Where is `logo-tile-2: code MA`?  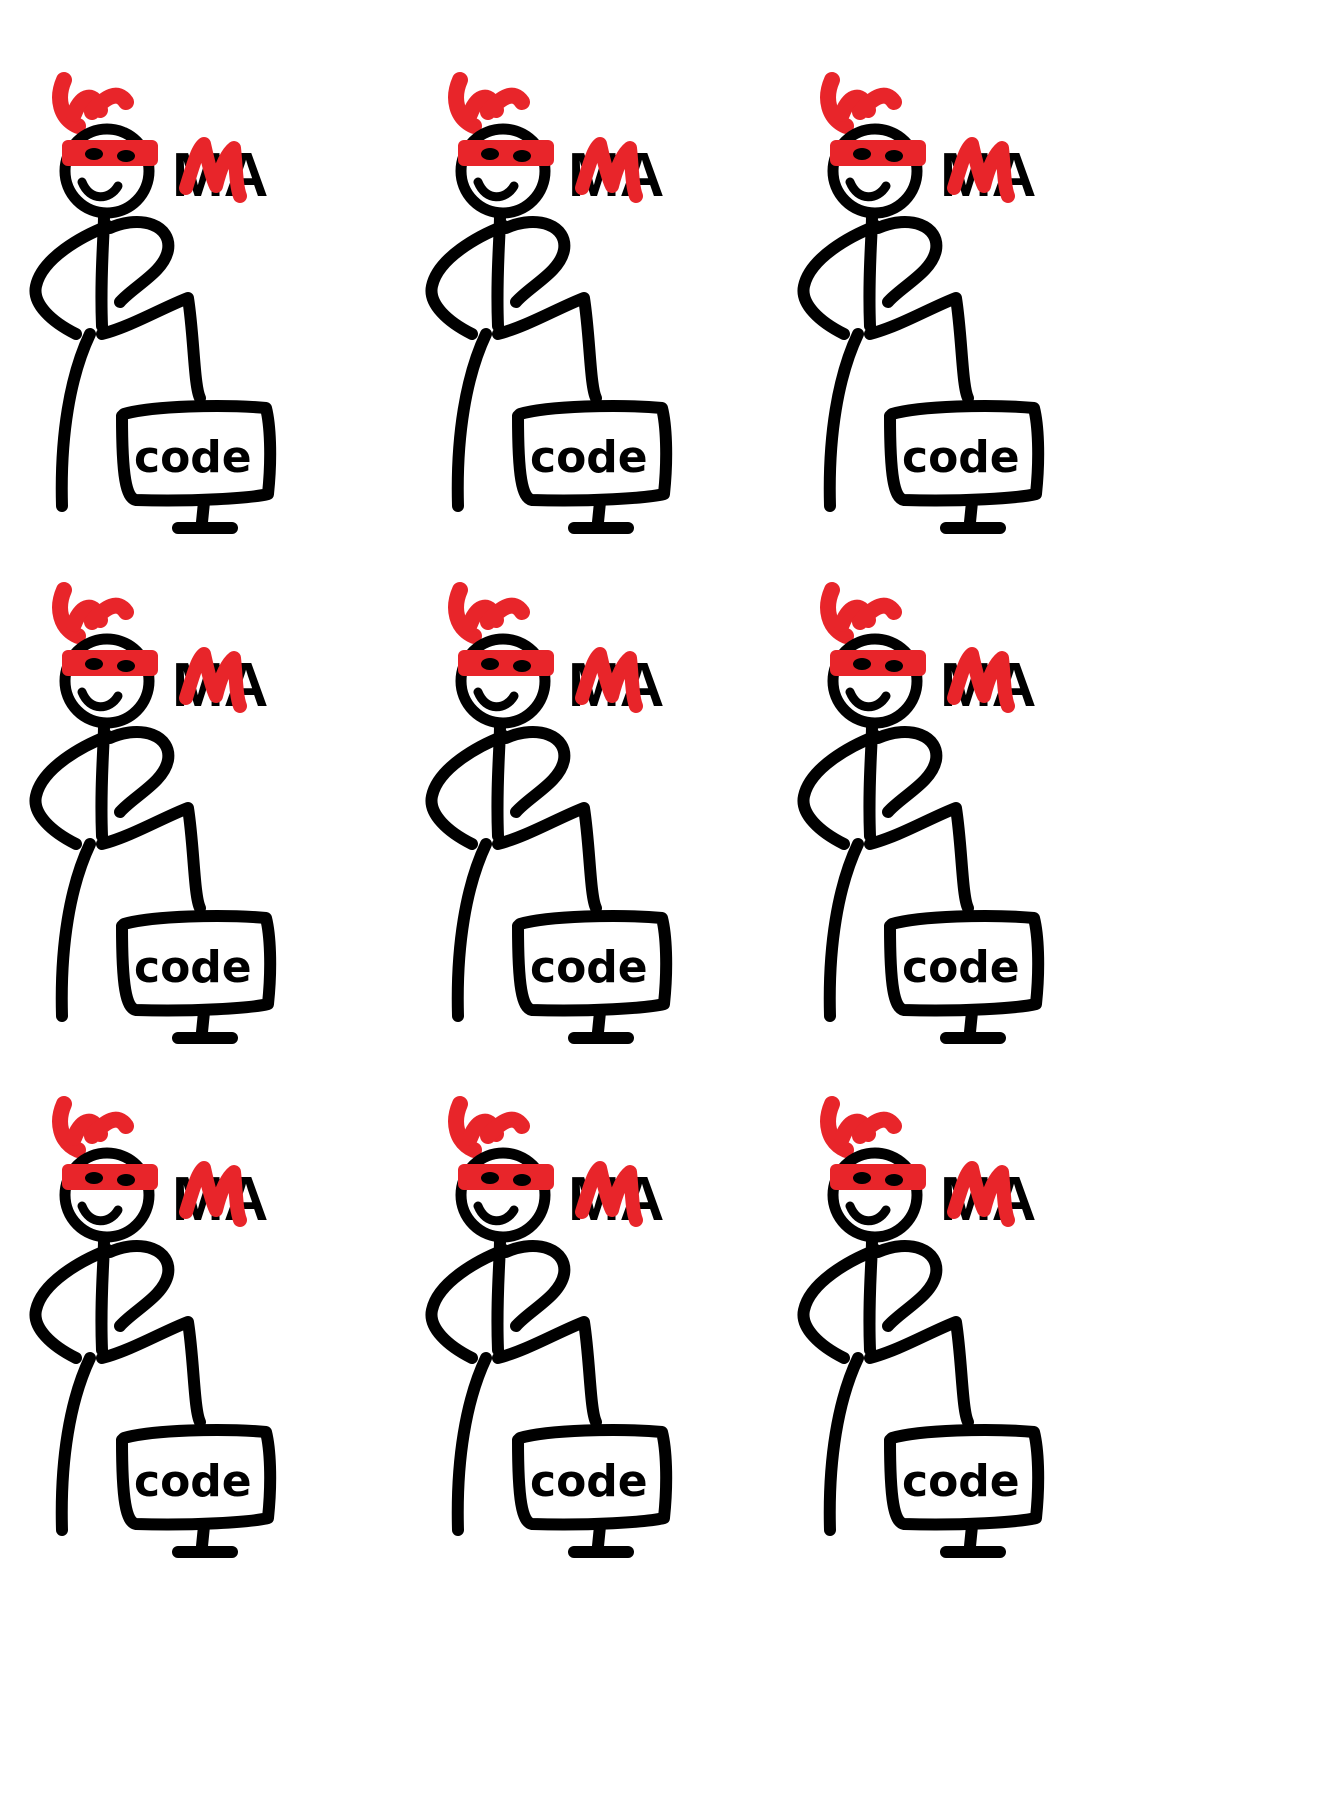 logo-tile-2: code MA is located at coordinates (588, 296).